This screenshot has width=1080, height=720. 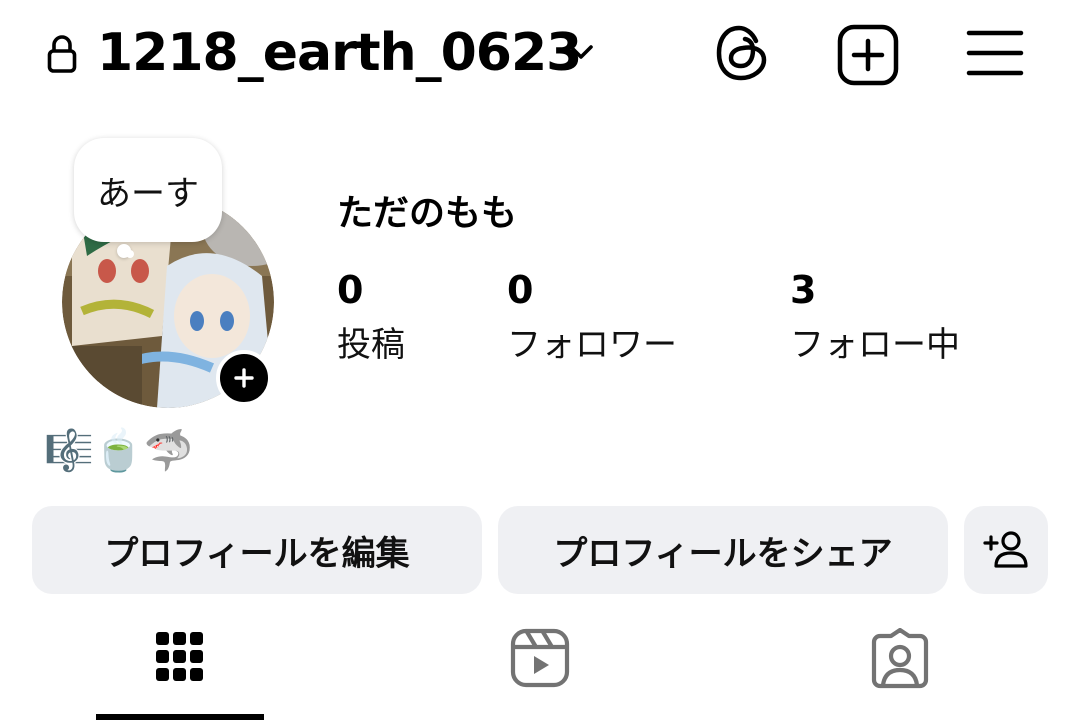 What do you see at coordinates (427, 213) in the screenshot?
I see `display-name: ただのもも` at bounding box center [427, 213].